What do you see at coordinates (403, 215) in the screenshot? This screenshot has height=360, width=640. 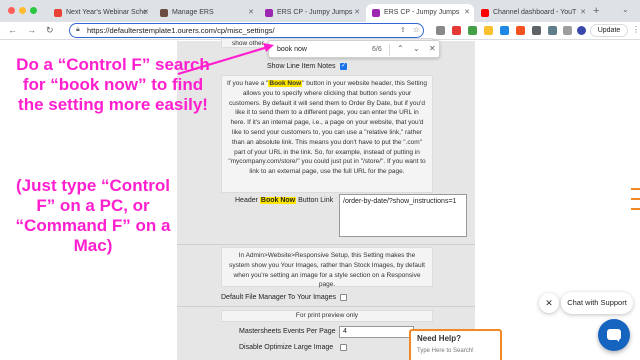 I see `header-book-now-link-textarea: /order-by-date/?show_instructions=1` at bounding box center [403, 215].